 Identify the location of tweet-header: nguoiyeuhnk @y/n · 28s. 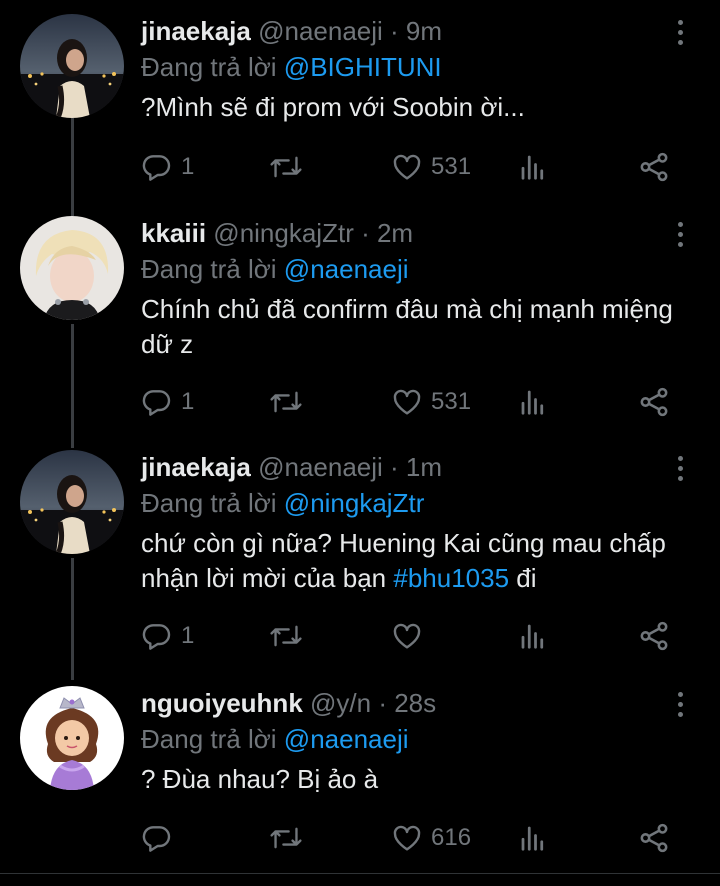
(420, 703).